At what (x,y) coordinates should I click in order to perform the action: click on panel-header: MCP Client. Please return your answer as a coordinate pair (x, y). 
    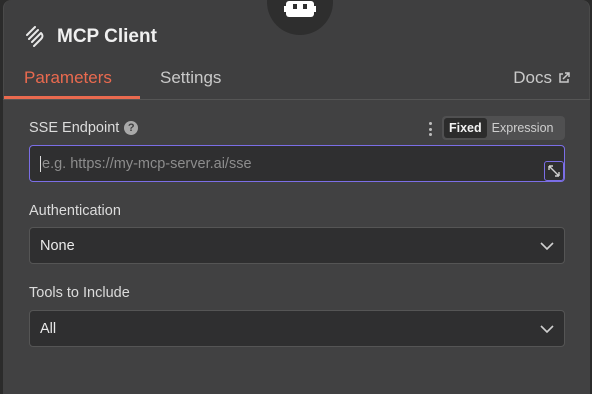
    Looking at the image, I should click on (90, 37).